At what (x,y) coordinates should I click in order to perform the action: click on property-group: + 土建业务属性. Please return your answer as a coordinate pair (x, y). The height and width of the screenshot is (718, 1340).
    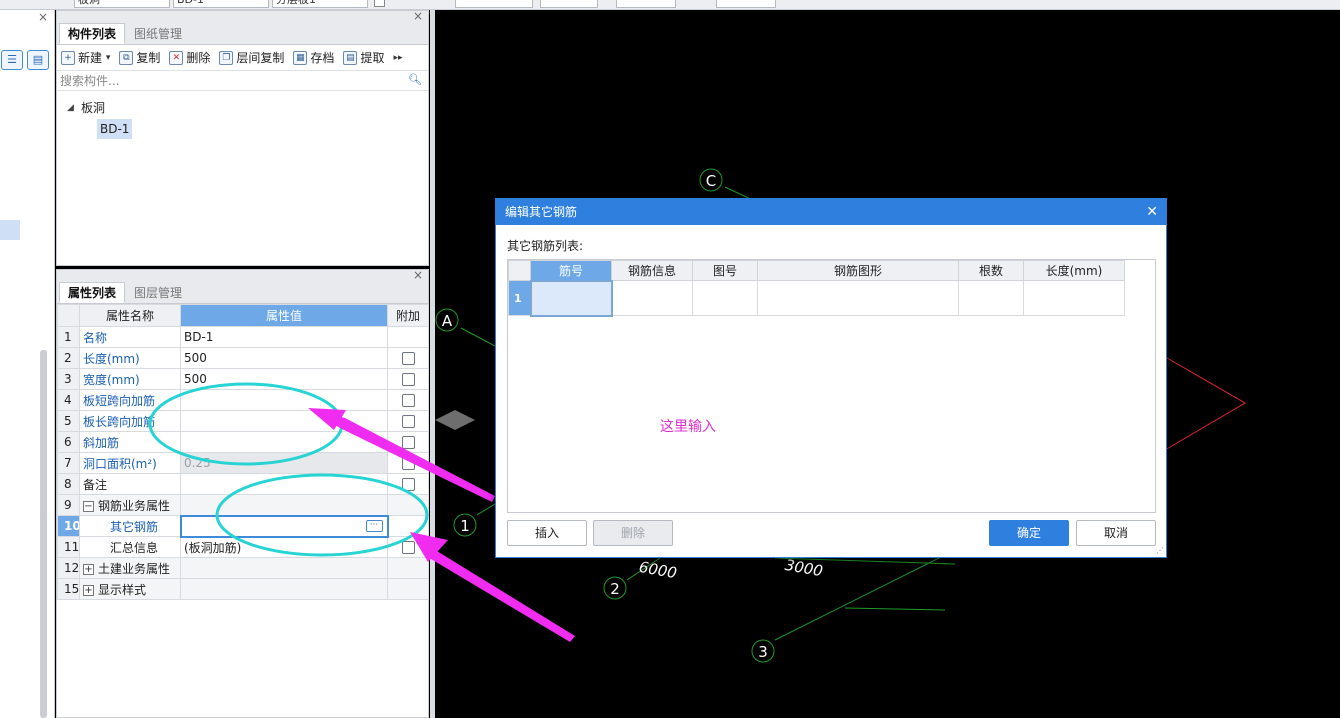
    Looking at the image, I should click on (130, 568).